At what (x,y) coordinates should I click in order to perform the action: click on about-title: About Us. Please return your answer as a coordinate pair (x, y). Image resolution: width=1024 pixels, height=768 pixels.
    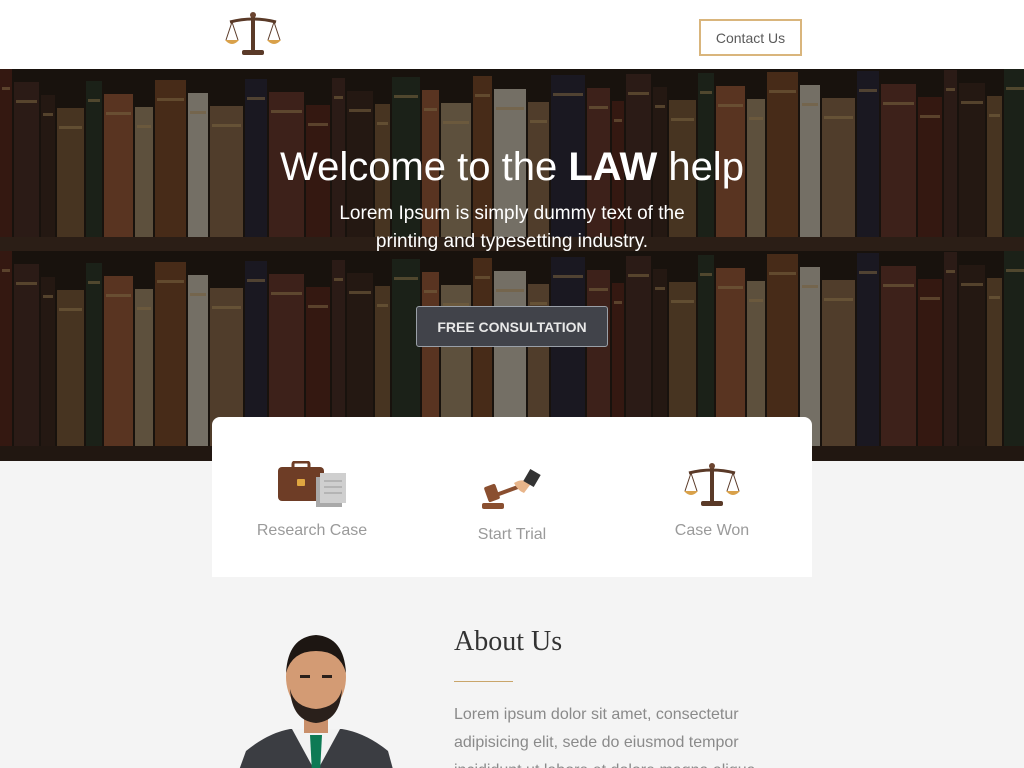
    Looking at the image, I should click on (508, 641).